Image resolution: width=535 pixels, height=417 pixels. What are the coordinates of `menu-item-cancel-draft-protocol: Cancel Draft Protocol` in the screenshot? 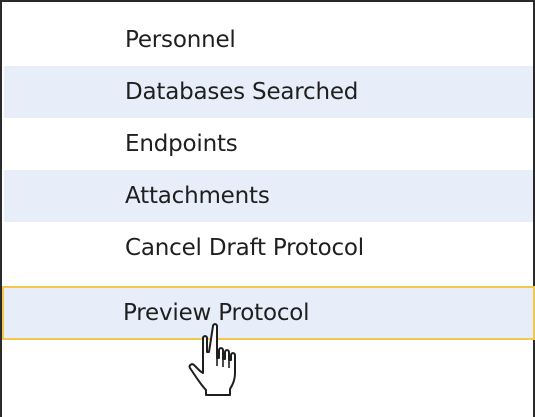 It's located at (268, 248).